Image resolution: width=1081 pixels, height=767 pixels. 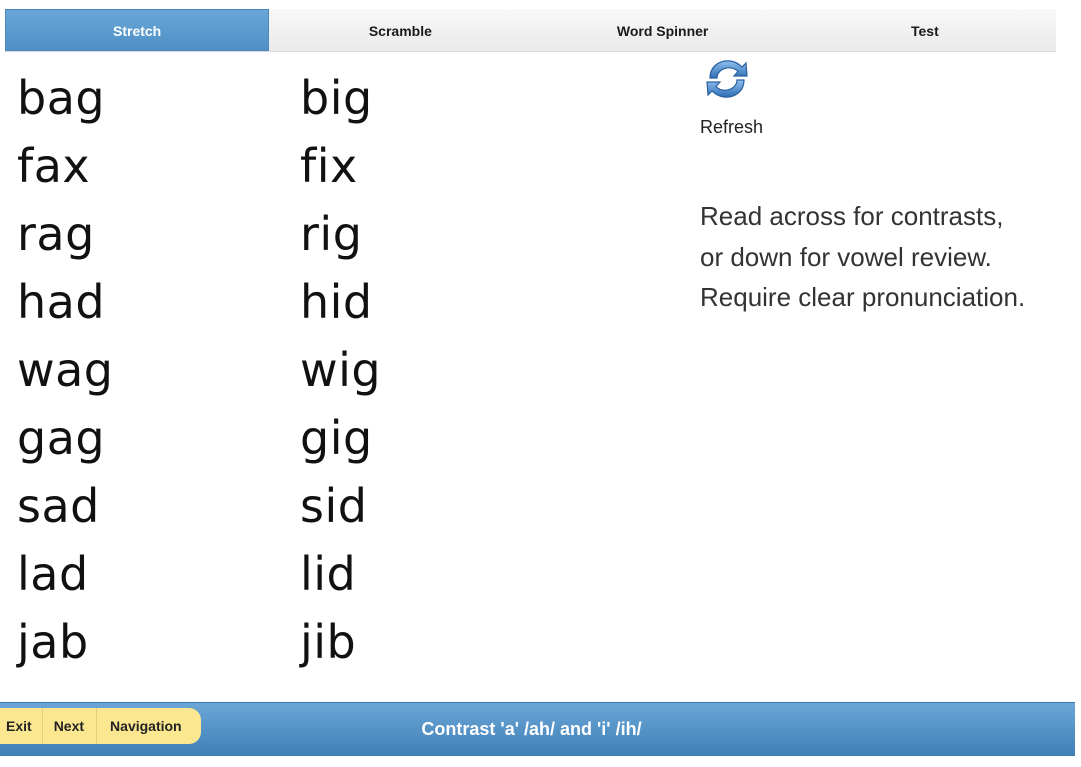 I want to click on refresh-icon, so click(x=727, y=79).